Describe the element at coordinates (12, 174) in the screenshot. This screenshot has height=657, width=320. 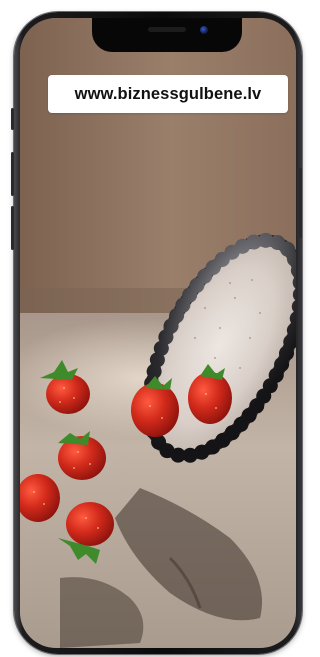
I see `volume-up-button` at that location.